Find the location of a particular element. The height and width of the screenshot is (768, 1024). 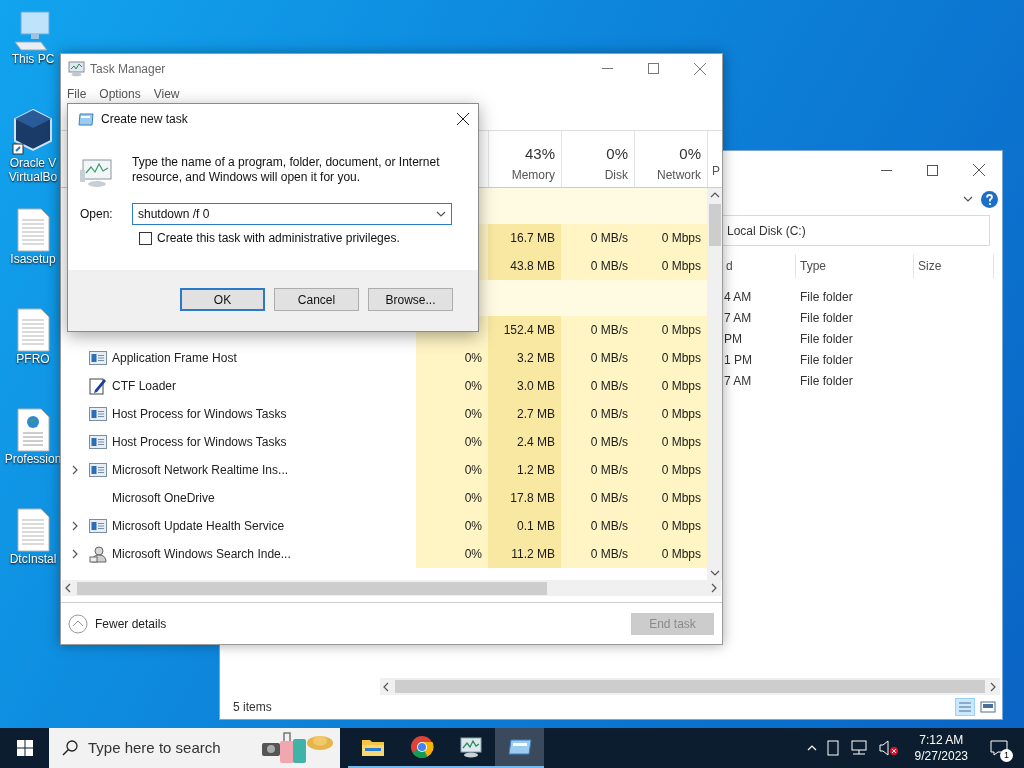

column-header: P is located at coordinates (714, 159).